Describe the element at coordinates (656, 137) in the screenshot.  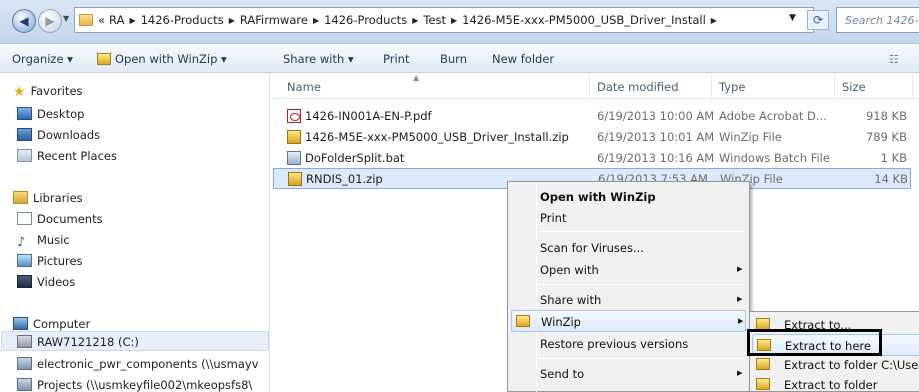
I see `file-date: 6/19/2013 10:01 AM` at that location.